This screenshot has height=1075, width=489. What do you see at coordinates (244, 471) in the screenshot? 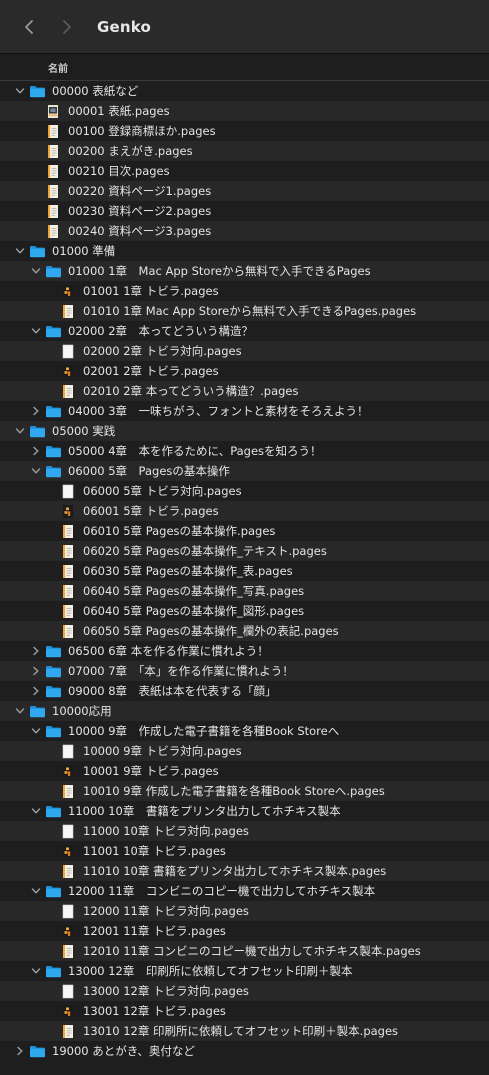
I see `folder-row: 06000 5章 Pagesの基本操作` at bounding box center [244, 471].